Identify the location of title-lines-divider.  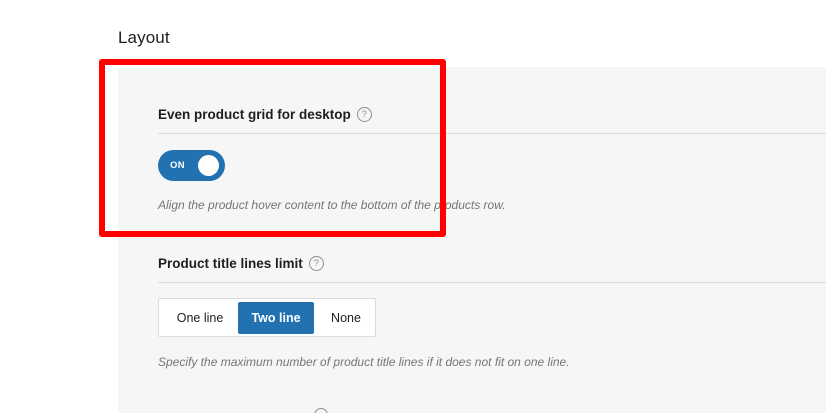
(492, 282).